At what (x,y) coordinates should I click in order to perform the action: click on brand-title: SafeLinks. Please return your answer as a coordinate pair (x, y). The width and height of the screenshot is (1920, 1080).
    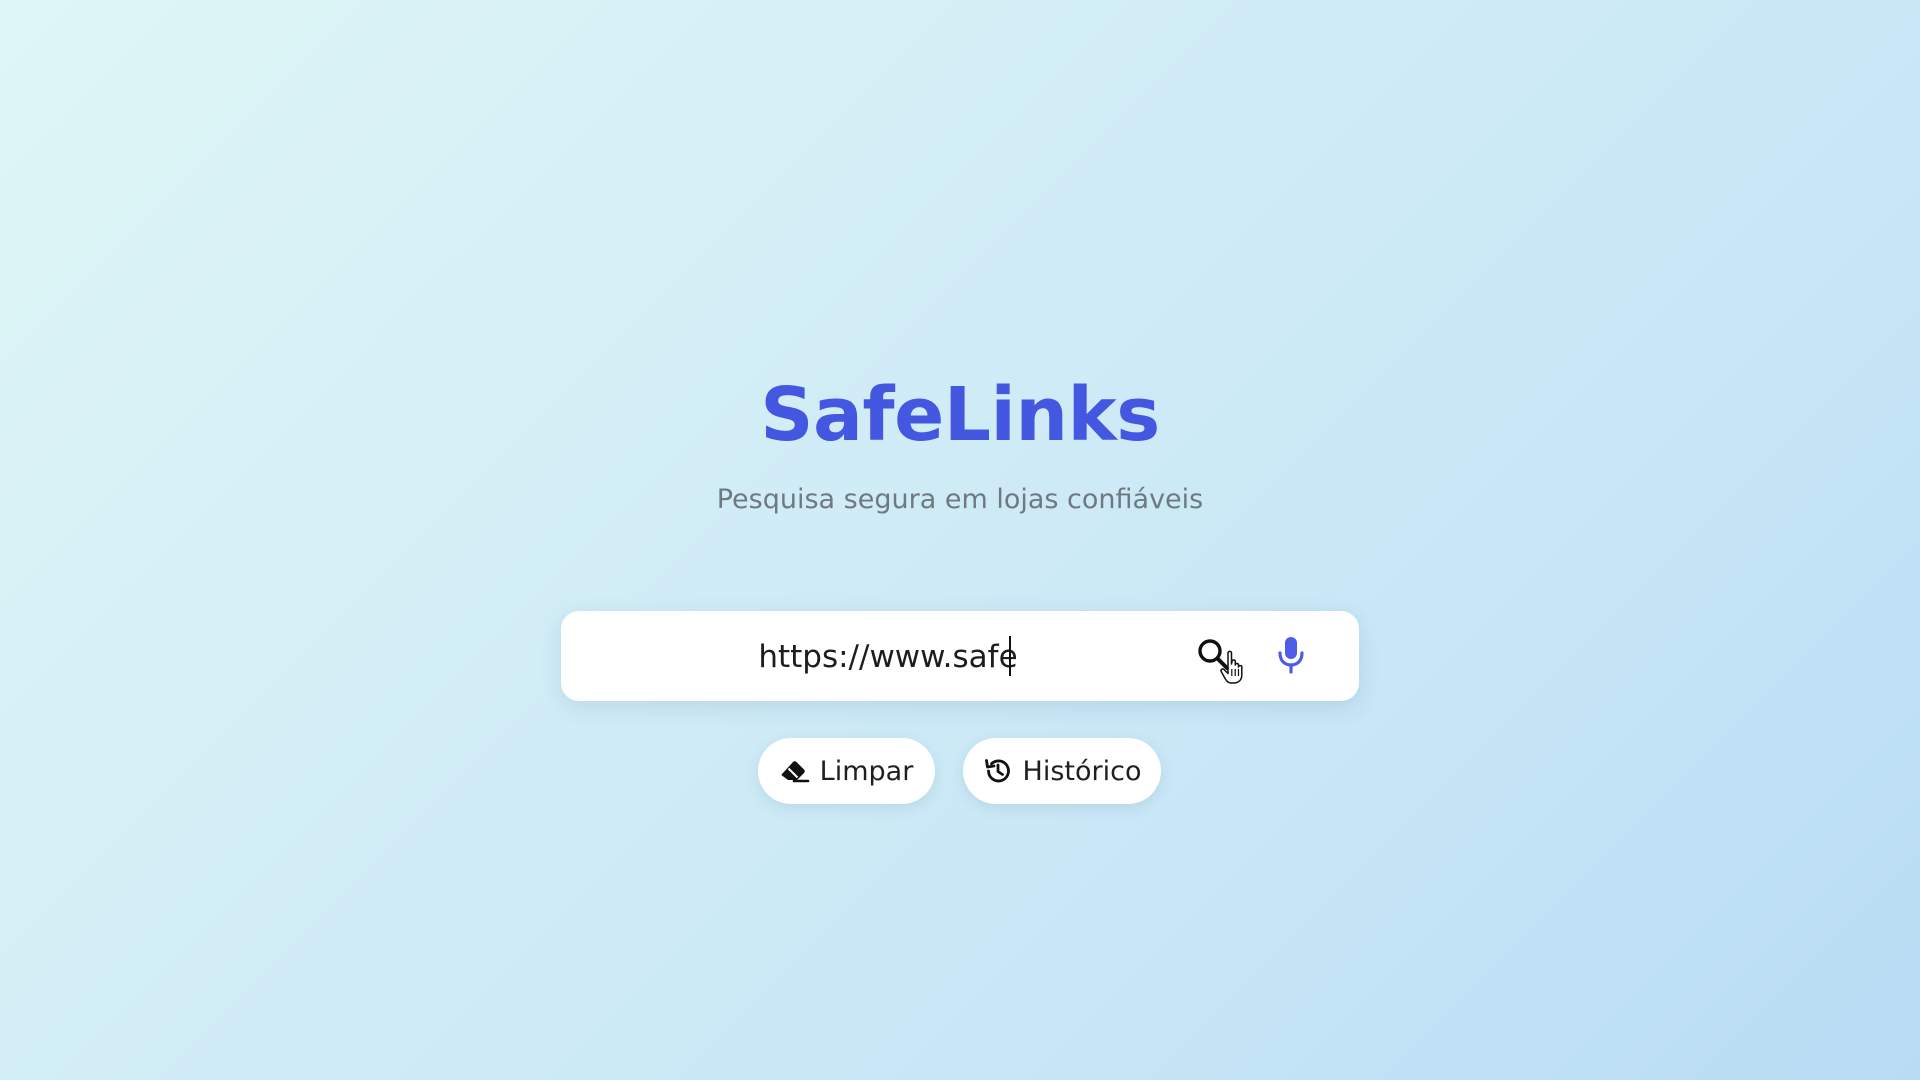
    Looking at the image, I should click on (960, 415).